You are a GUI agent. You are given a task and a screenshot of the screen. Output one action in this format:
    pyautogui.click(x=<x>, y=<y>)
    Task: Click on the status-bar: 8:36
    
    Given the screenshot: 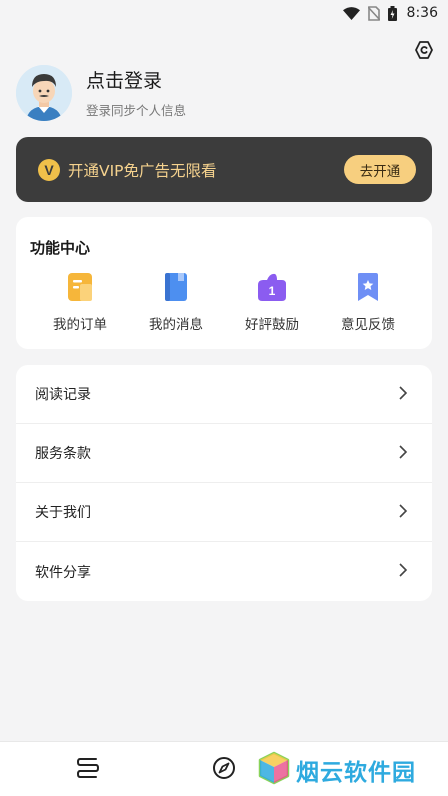 What is the action you would take?
    pyautogui.click(x=224, y=13)
    